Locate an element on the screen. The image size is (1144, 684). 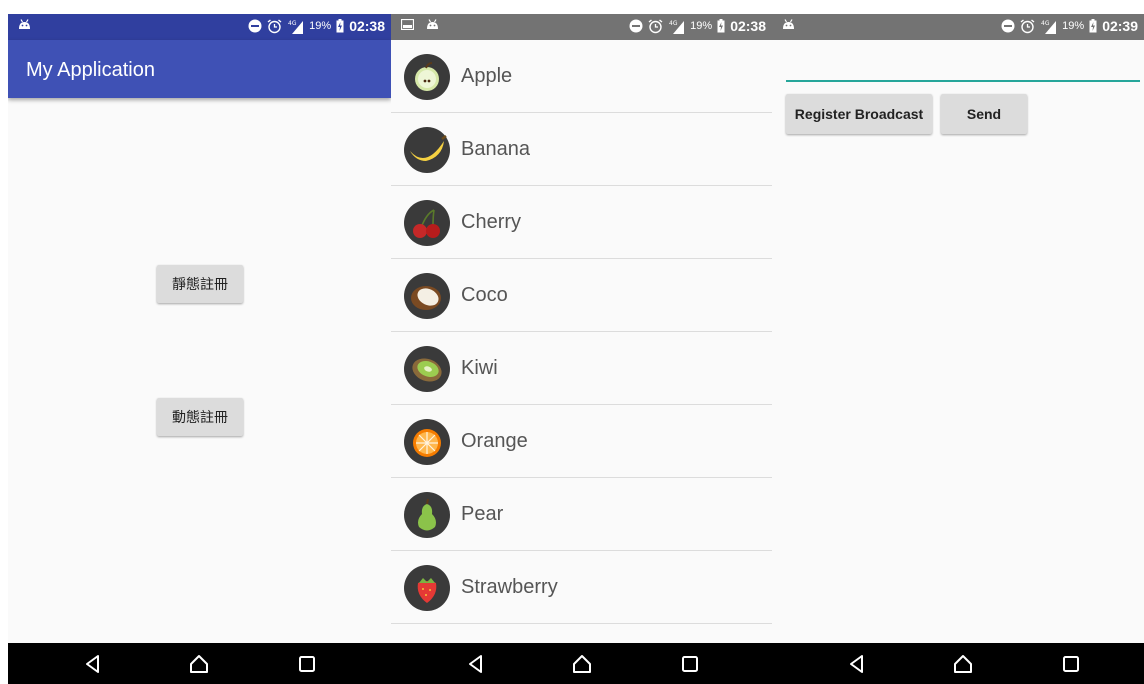
static-register-button: 靜態註冊 is located at coordinates (200, 284).